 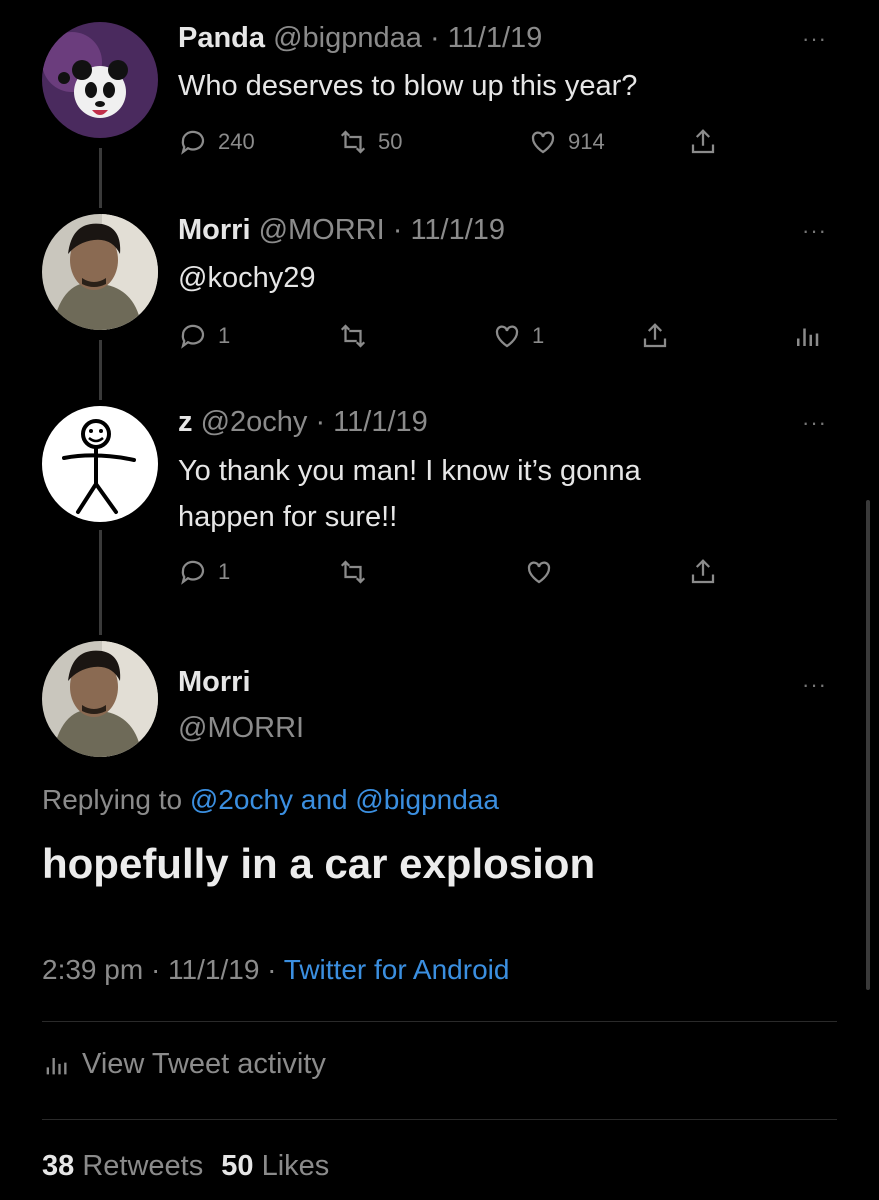 I want to click on likes-count: 50, so click(x=237, y=1166).